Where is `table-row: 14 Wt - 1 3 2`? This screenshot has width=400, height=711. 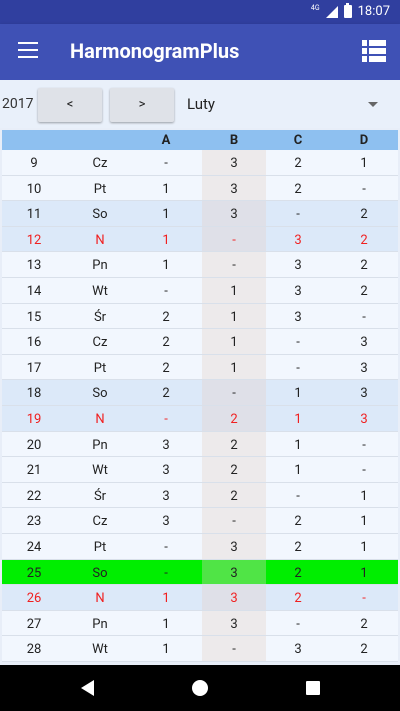 table-row: 14 Wt - 1 3 2 is located at coordinates (200, 290).